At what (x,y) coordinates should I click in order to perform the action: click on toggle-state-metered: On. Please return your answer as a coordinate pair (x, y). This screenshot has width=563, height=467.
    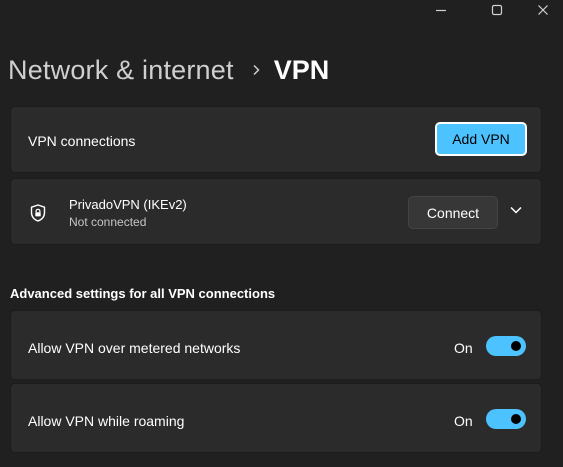
    Looking at the image, I should click on (463, 348).